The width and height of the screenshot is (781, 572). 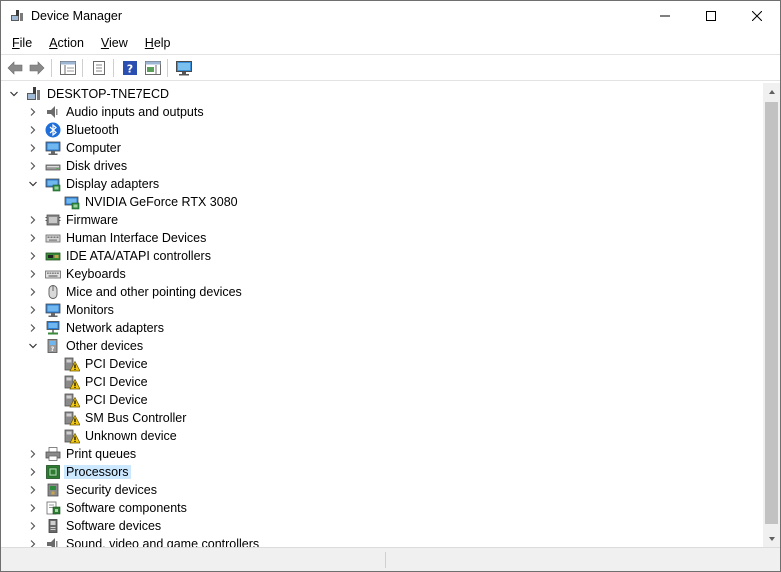 I want to click on tree-root-label: DESKTOP-TNE7ECD, so click(x=108, y=94).